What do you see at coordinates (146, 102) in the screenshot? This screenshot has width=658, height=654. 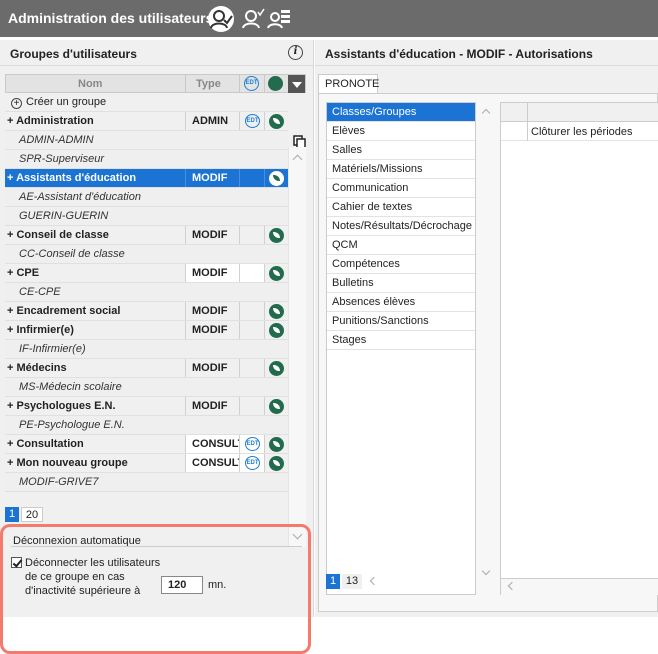 I see `create-group-row: + Créer un groupe` at bounding box center [146, 102].